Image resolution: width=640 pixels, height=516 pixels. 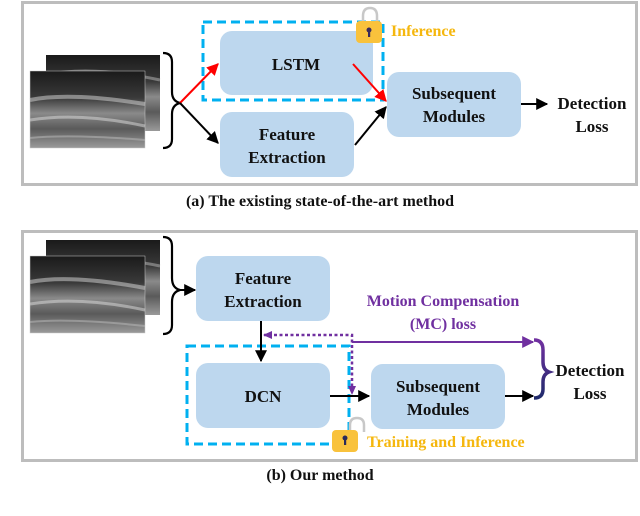 I want to click on inference-tag: Inference, so click(x=423, y=31).